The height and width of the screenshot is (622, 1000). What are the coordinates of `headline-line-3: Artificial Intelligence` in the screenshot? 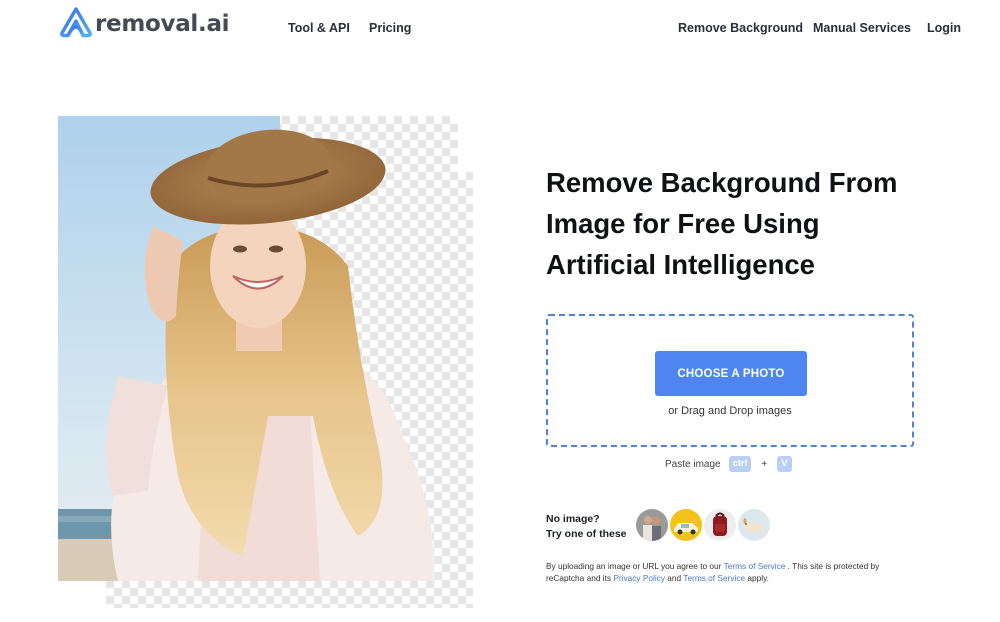 It's located at (680, 264).